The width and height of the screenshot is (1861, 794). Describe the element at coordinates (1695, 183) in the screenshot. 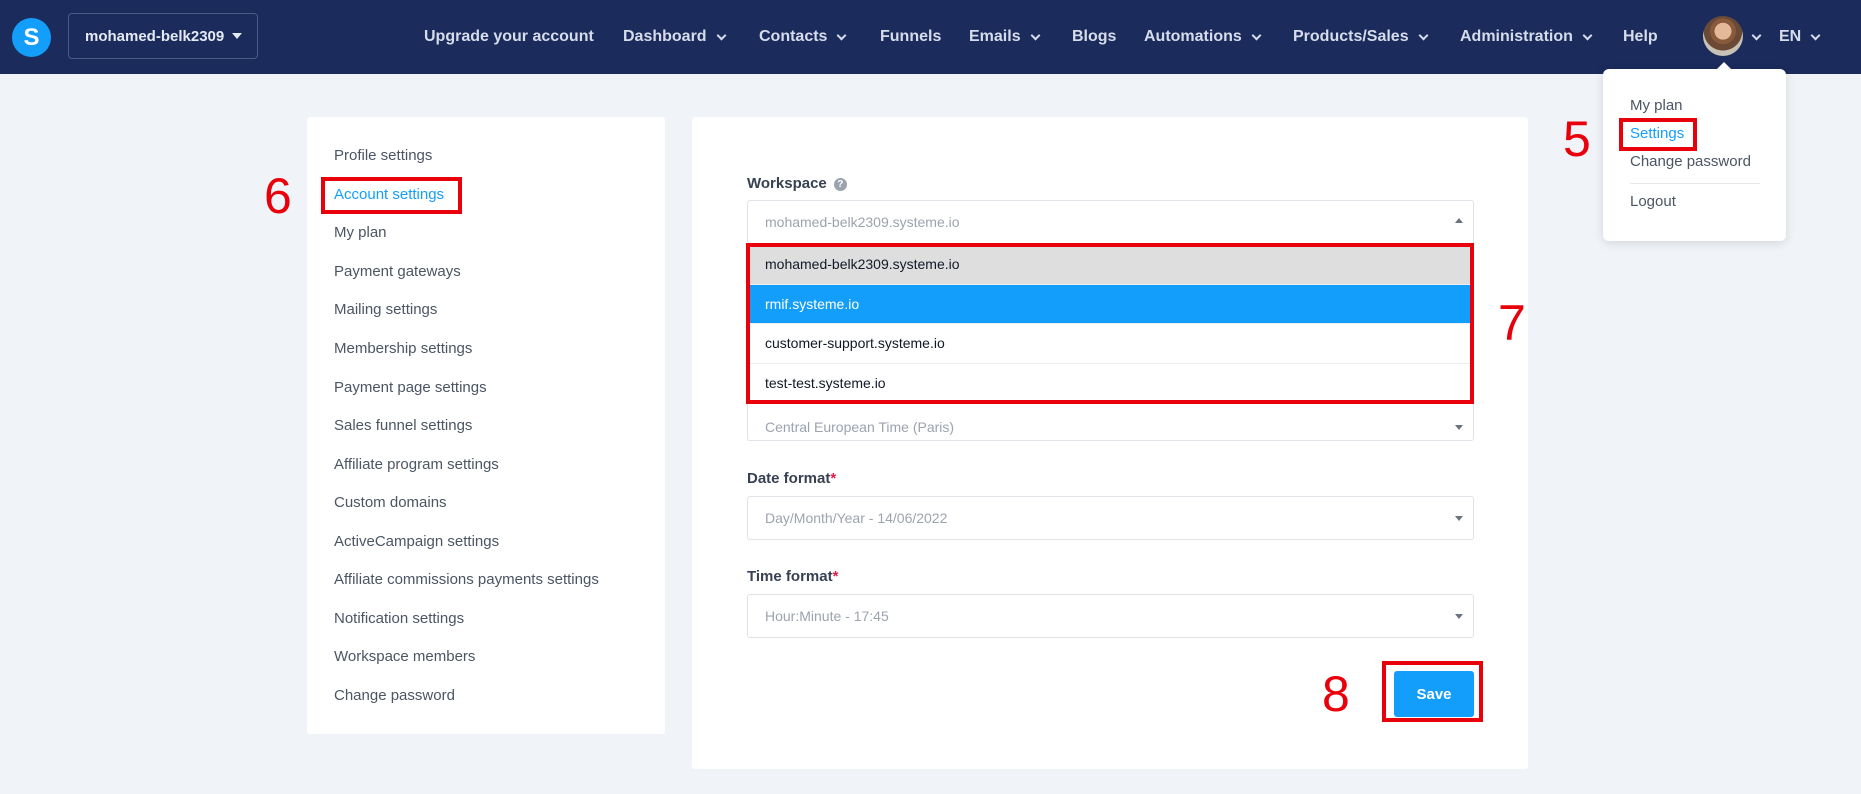

I see `menu-divider` at that location.